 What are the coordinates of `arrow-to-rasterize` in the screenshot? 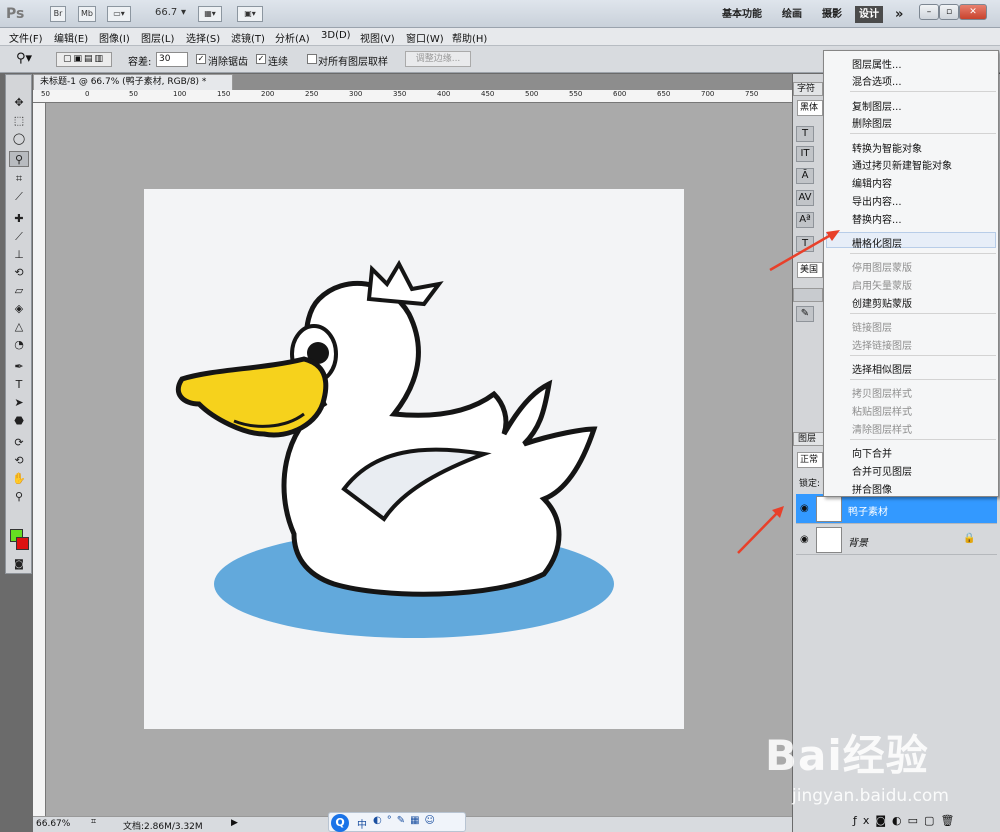 It's located at (803, 251).